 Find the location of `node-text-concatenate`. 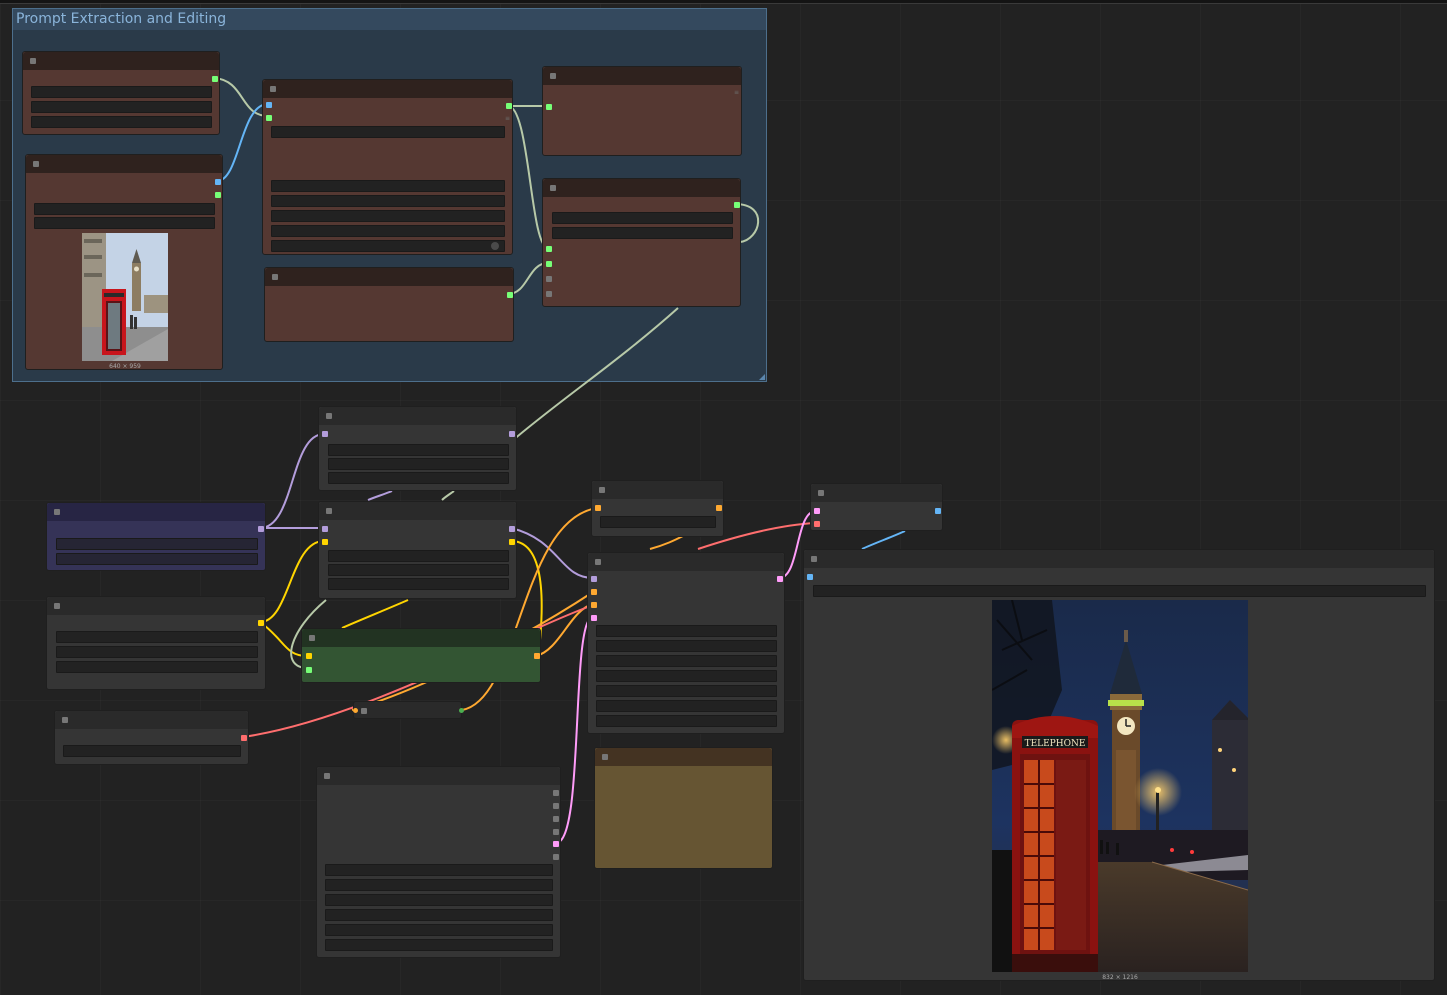

node-text-concatenate is located at coordinates (641, 242).